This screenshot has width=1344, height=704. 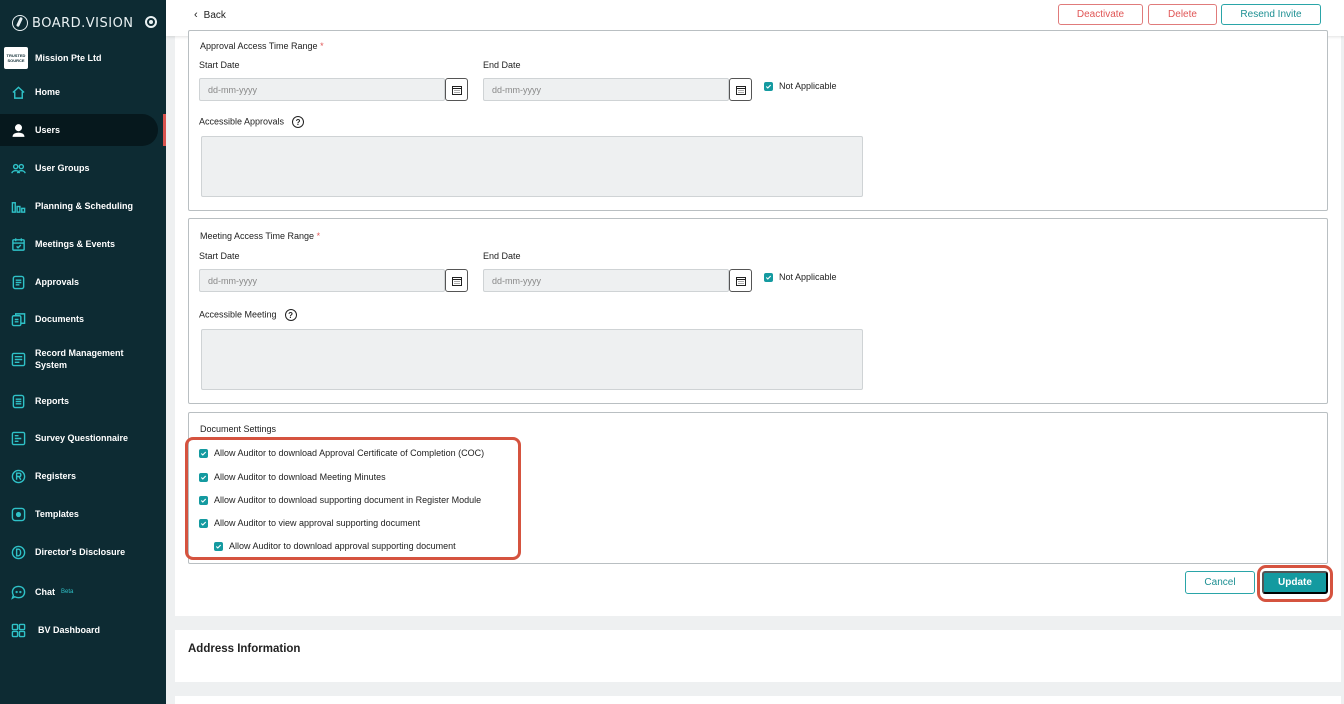 I want to click on sidebar-item-label: Planning & Scheduling, so click(x=84, y=206).